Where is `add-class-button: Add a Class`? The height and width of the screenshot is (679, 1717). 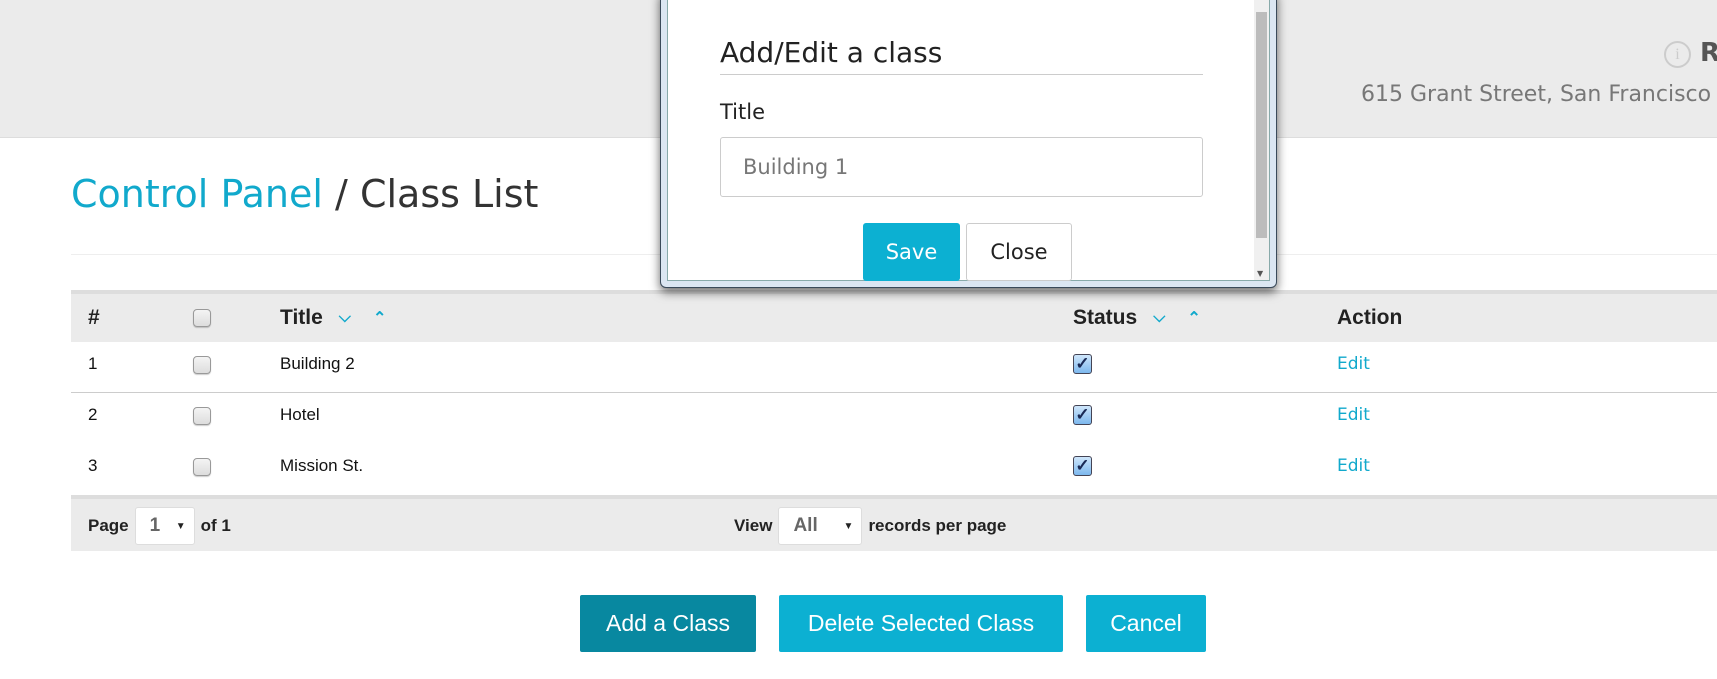
add-class-button: Add a Class is located at coordinates (668, 623).